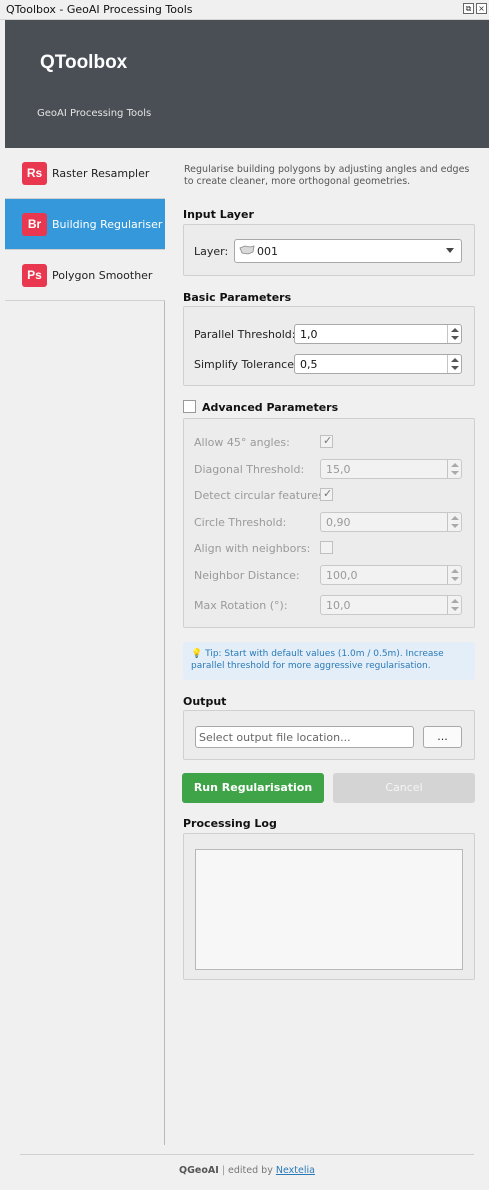  What do you see at coordinates (468, 8) in the screenshot?
I see `float-icon: ⧉` at bounding box center [468, 8].